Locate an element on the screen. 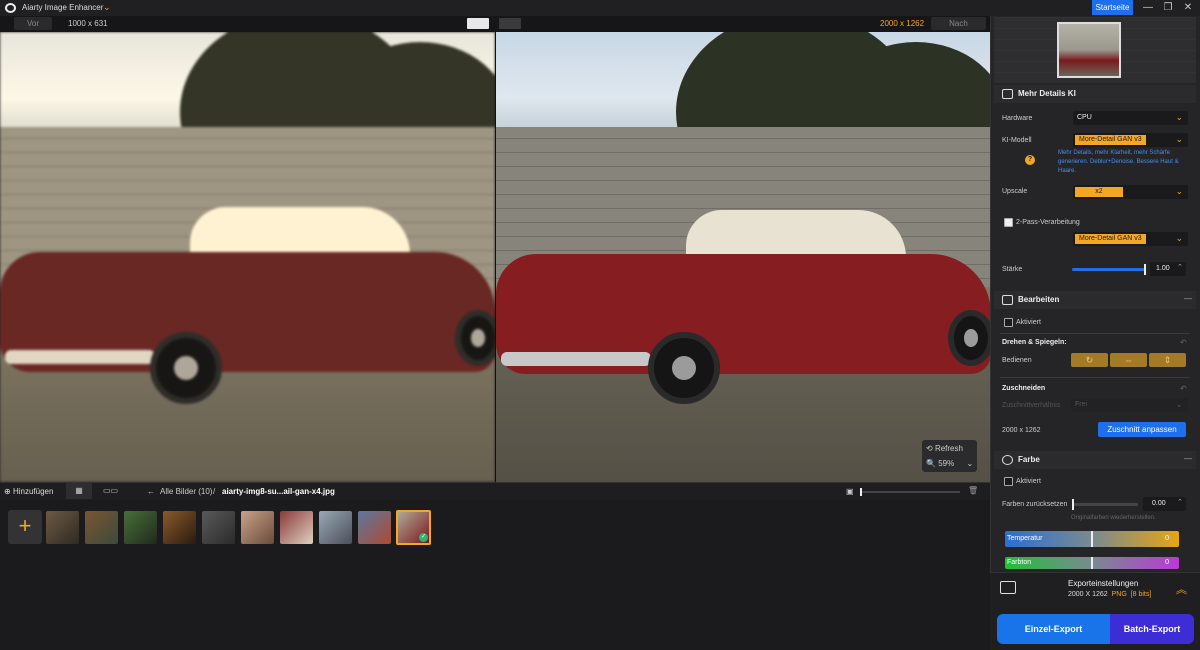 Image resolution: width=1200 pixels, height=650 pixels. two-pass-label: 2-Pass-Verarbeitung is located at coordinates (1048, 222).